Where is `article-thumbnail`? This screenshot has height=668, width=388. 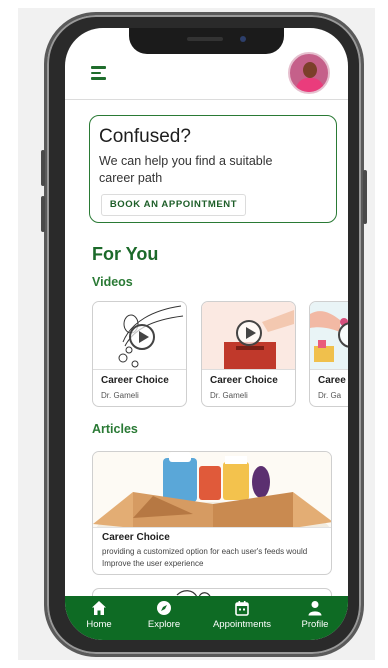 article-thumbnail is located at coordinates (212, 490).